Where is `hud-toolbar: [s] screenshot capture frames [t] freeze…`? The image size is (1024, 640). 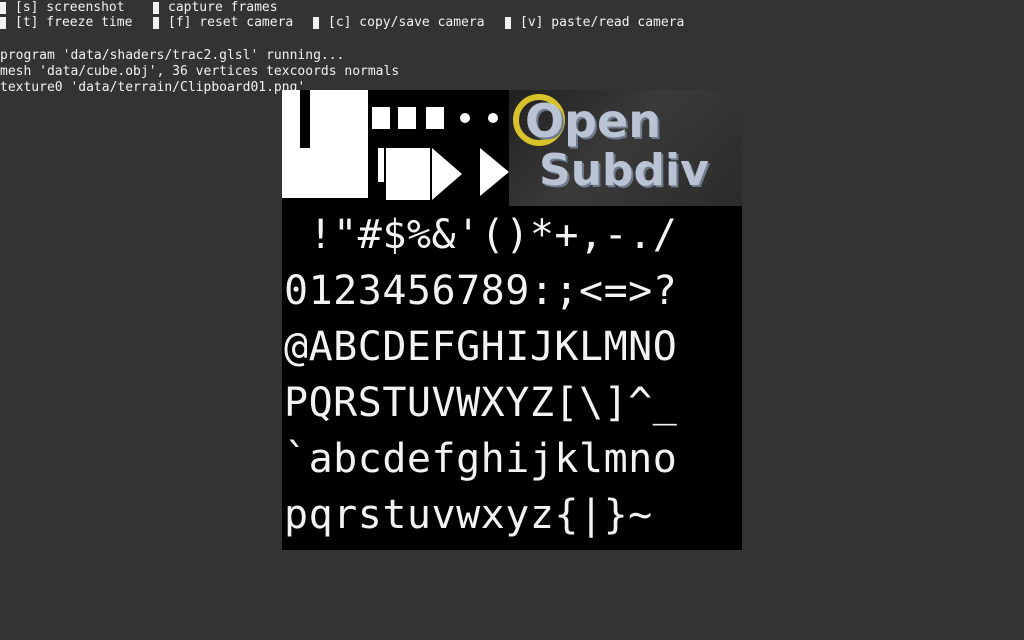
hud-toolbar: [s] screenshot capture frames [t] freeze… is located at coordinates (512, 20).